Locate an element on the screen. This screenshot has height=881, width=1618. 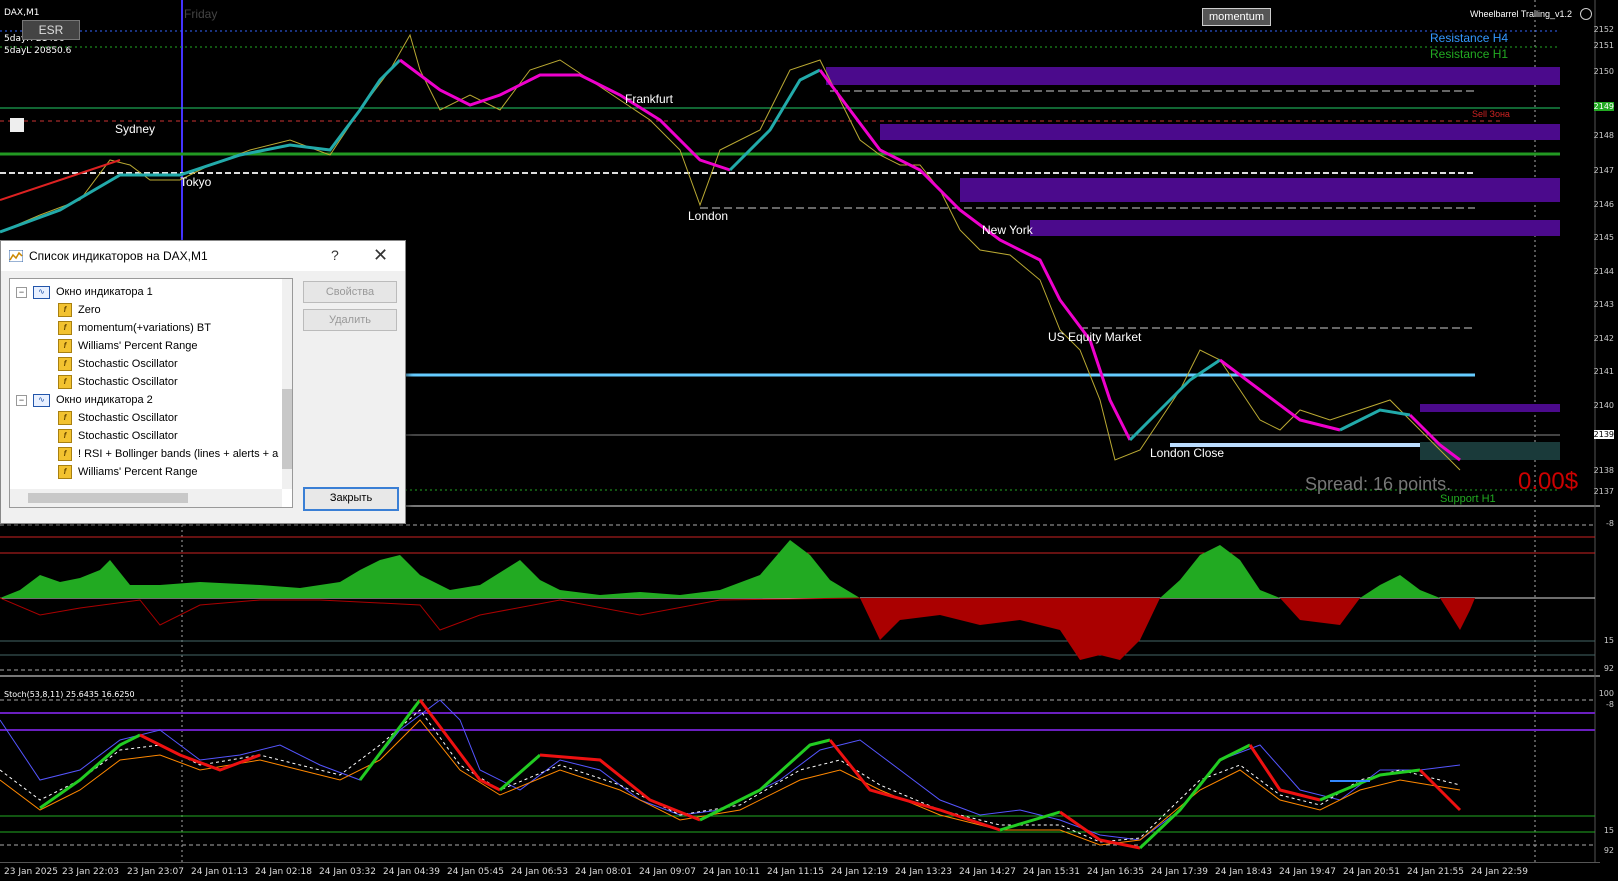
price-tick: 2144 is located at coordinates (1603, 271).